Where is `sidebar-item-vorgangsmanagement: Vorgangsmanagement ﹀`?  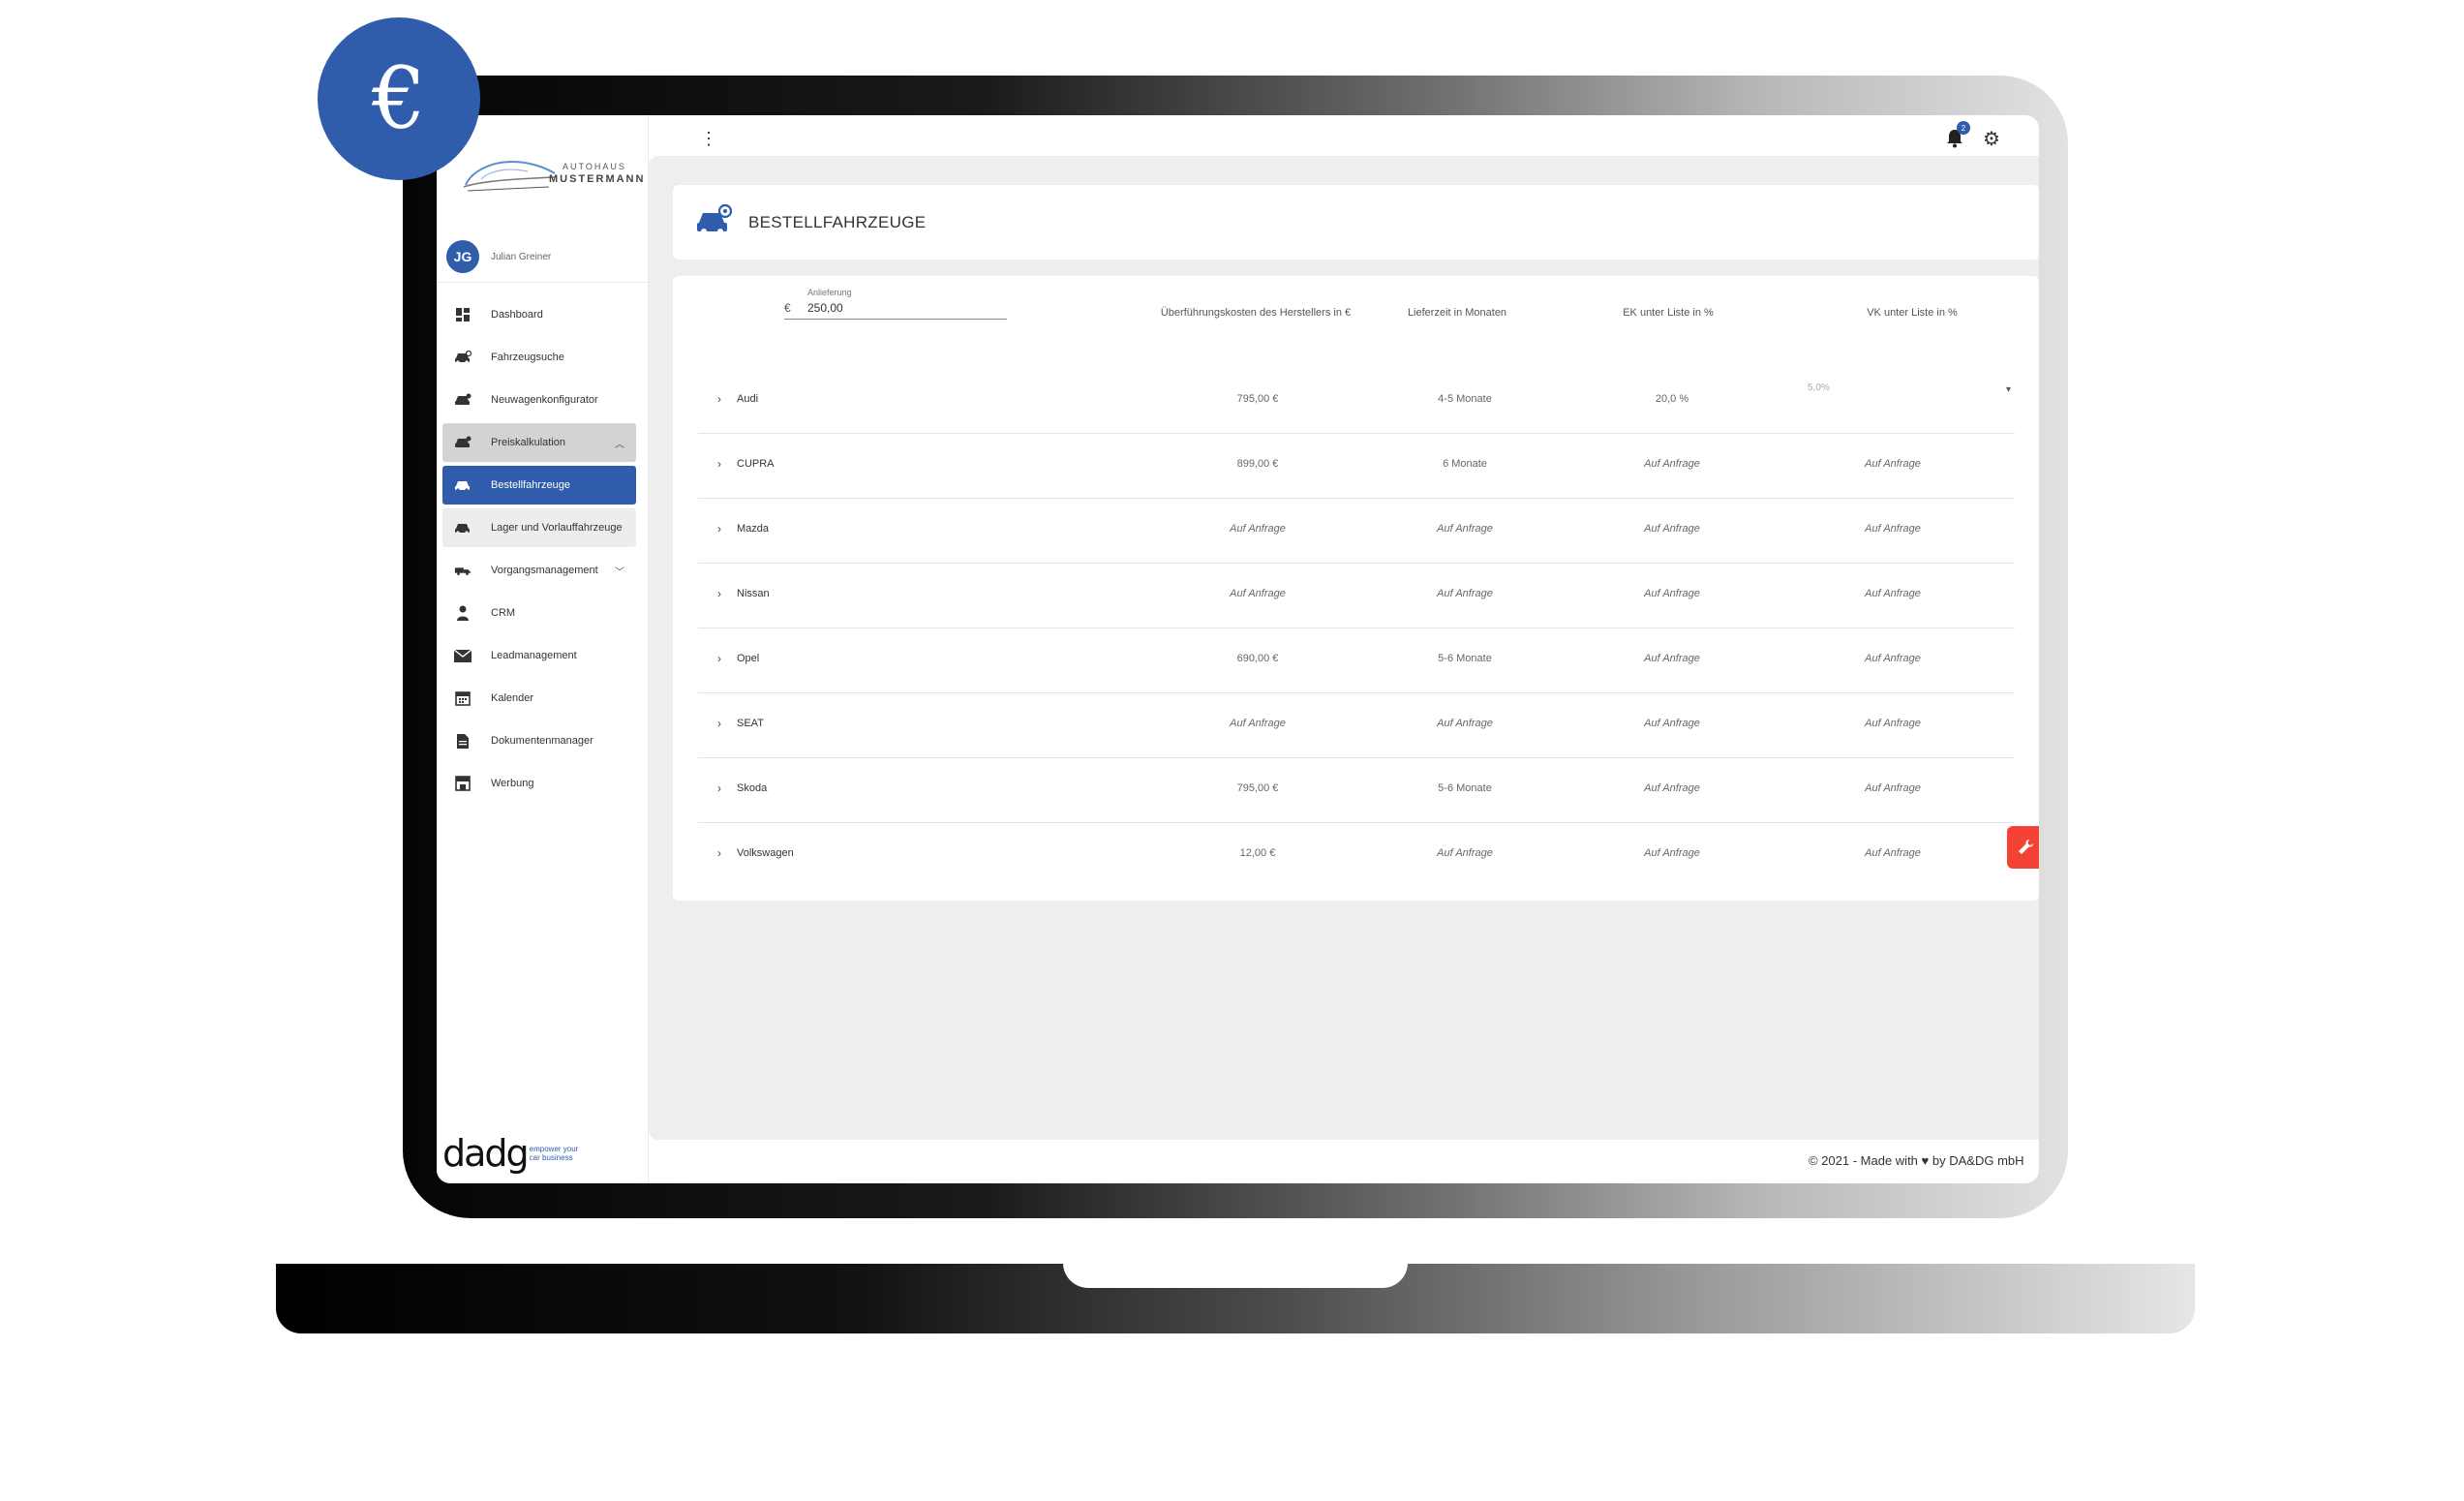 sidebar-item-vorgangsmanagement: Vorgangsmanagement ﹀ is located at coordinates (539, 570).